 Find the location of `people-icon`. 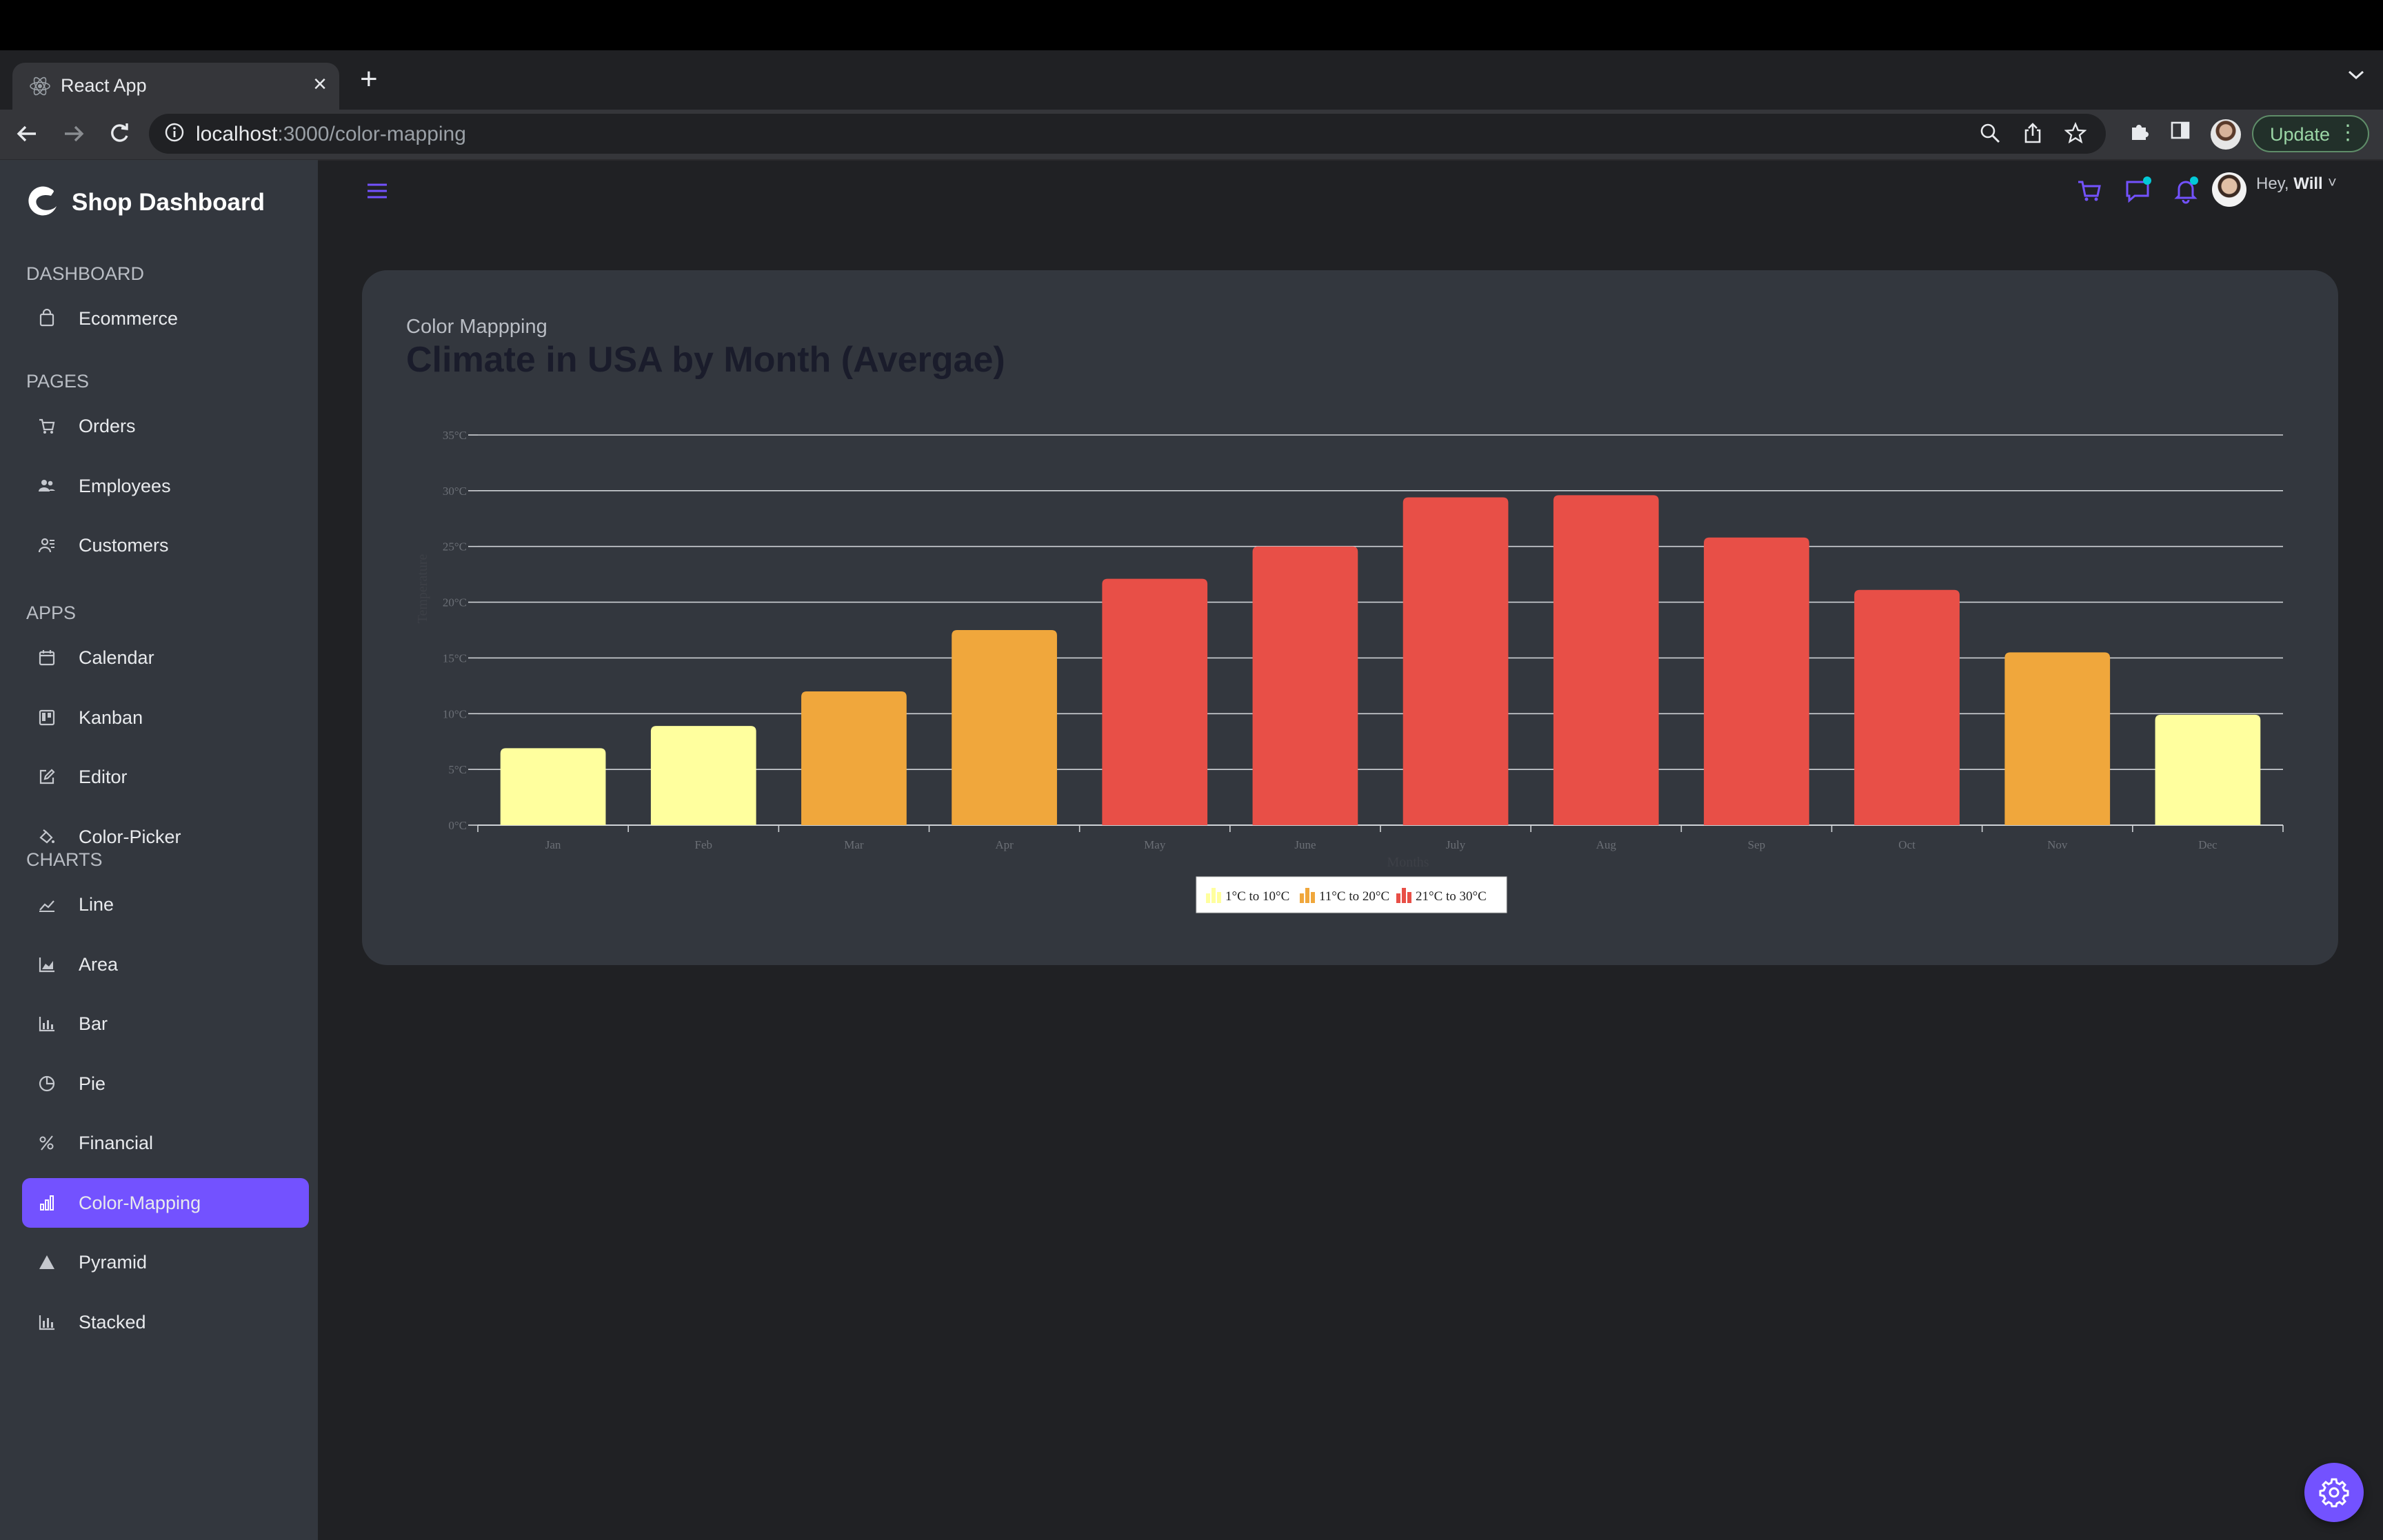

people-icon is located at coordinates (47, 486).